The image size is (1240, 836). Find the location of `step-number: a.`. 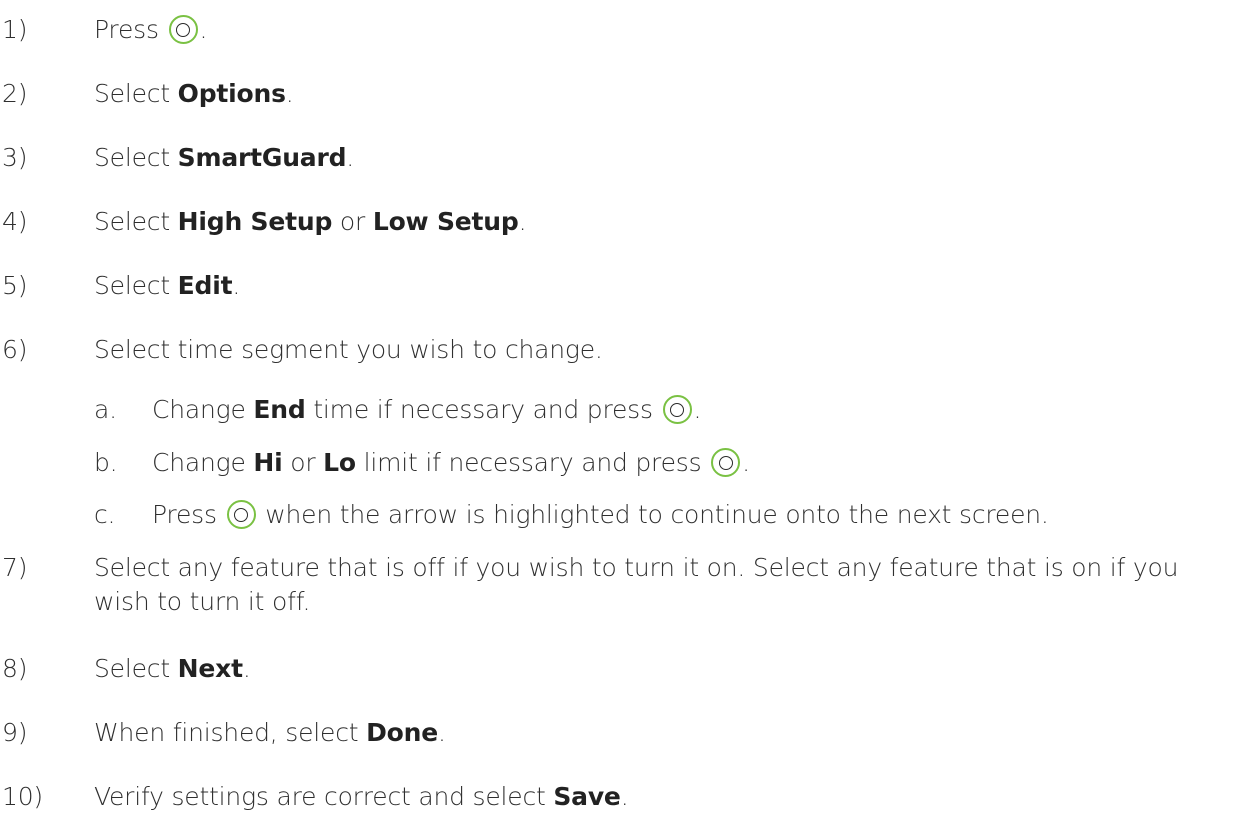

step-number: a. is located at coordinates (105, 409).